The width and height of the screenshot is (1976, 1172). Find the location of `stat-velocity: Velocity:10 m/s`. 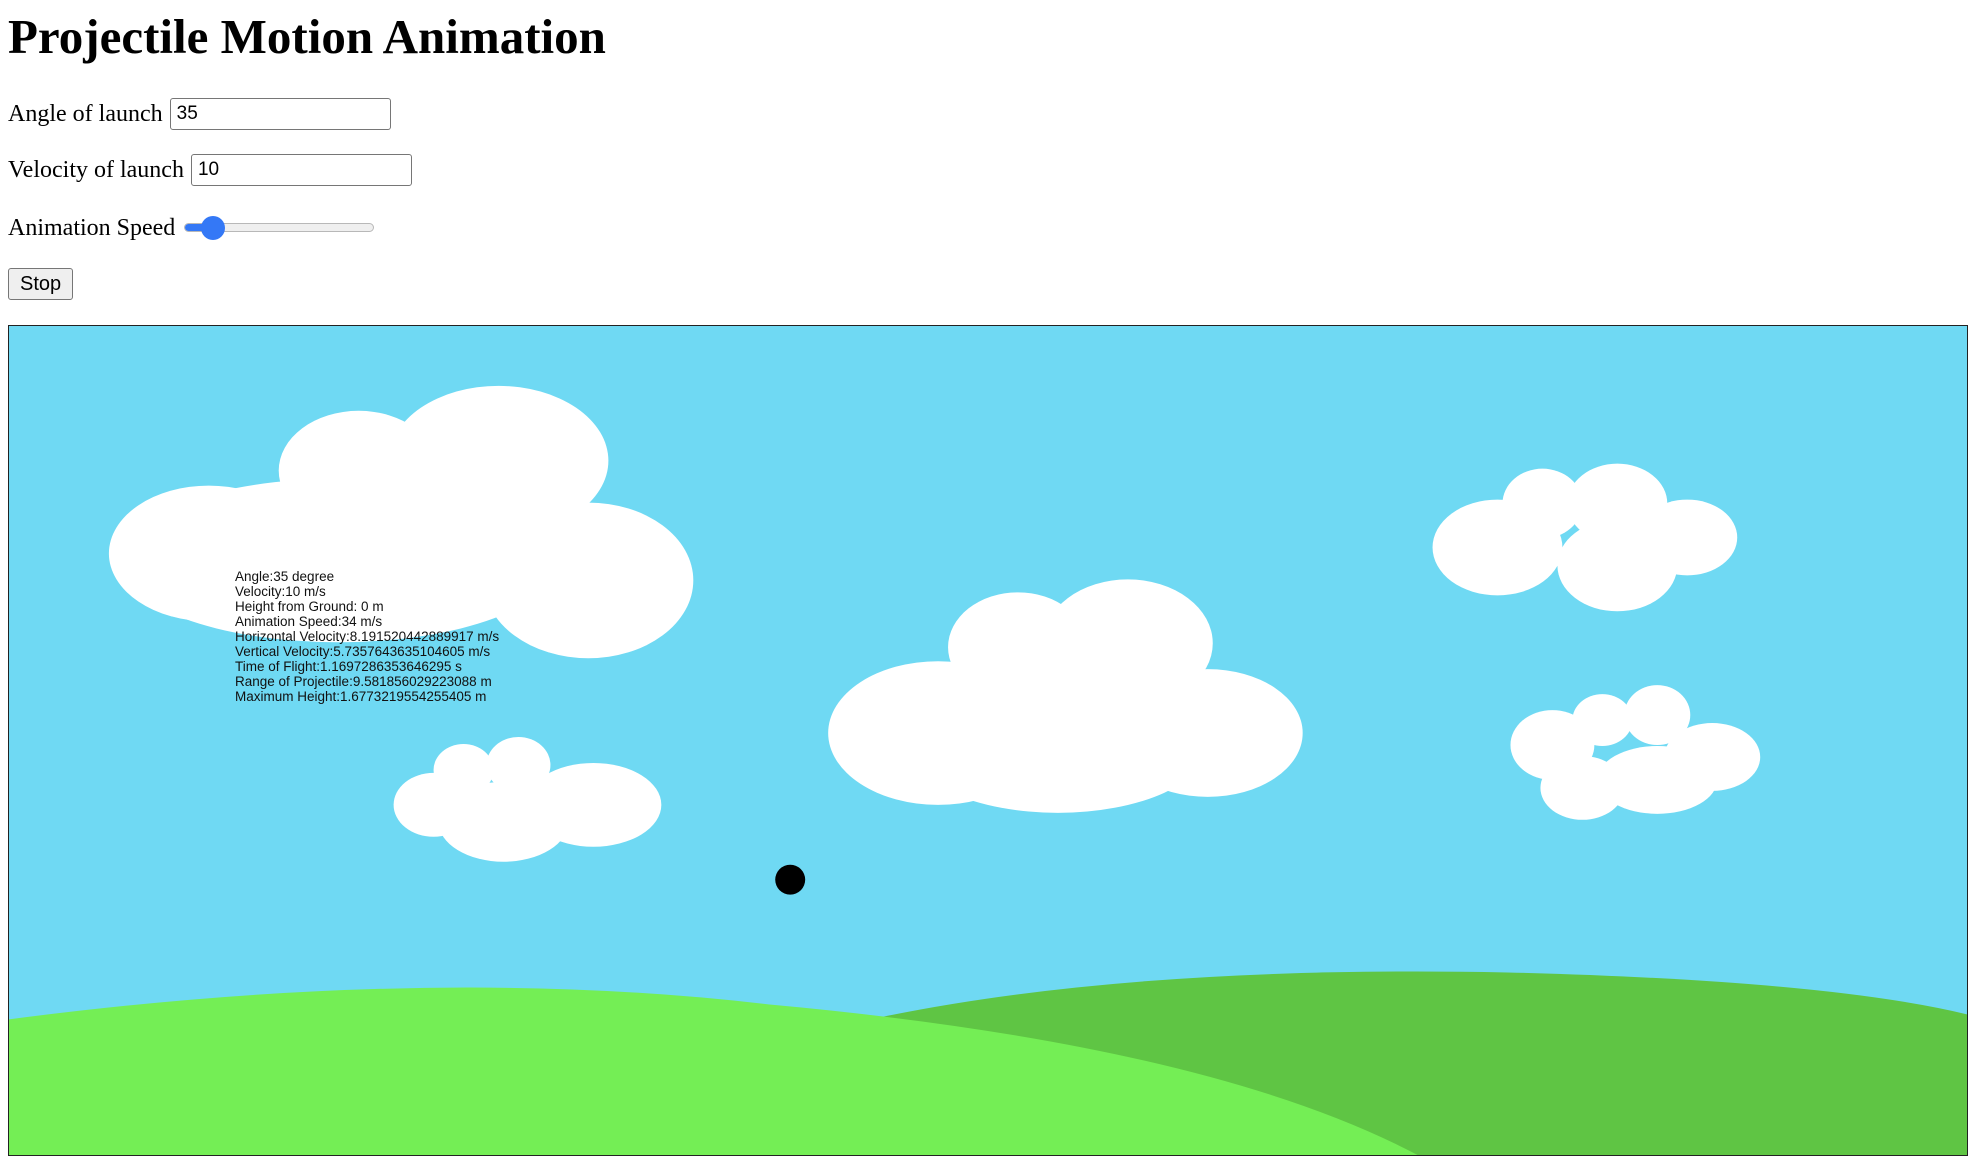

stat-velocity: Velocity:10 m/s is located at coordinates (280, 591).